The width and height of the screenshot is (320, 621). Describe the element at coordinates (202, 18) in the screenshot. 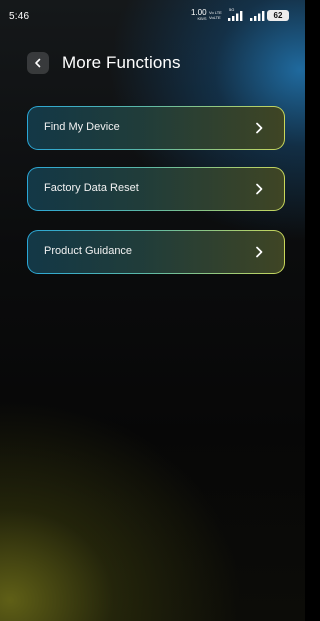

I see `network-speed-unit: KB/S` at that location.